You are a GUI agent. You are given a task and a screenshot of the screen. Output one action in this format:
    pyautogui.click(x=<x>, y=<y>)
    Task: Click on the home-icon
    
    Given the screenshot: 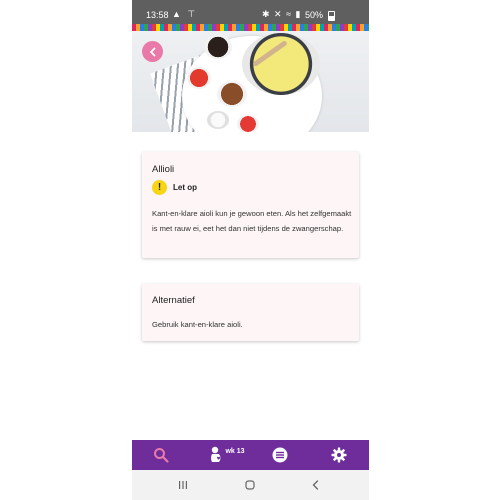 What is the action you would take?
    pyautogui.click(x=250, y=485)
    